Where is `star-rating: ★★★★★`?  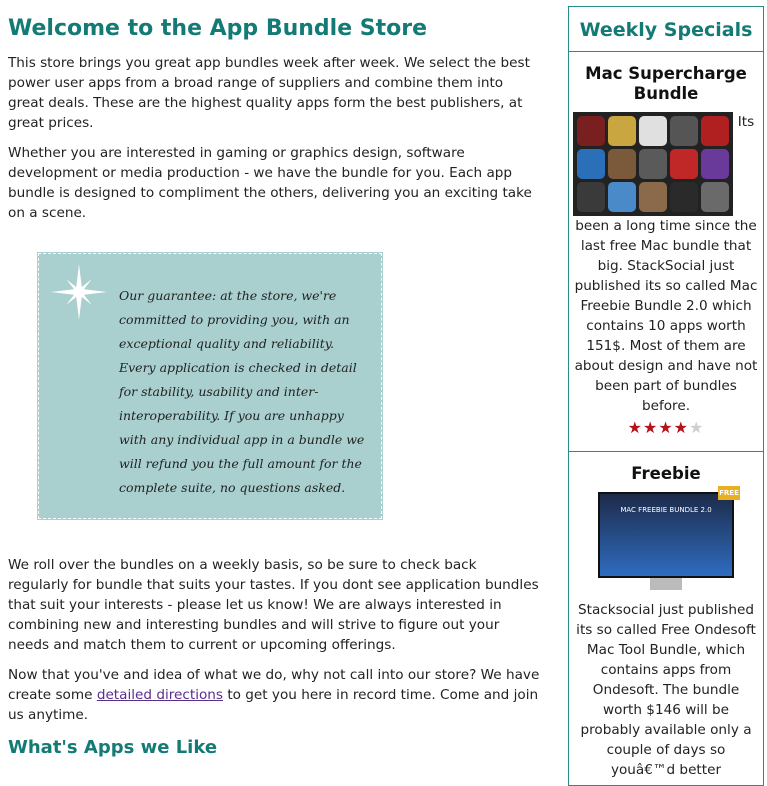
star-rating: ★★★★★ is located at coordinates (666, 427).